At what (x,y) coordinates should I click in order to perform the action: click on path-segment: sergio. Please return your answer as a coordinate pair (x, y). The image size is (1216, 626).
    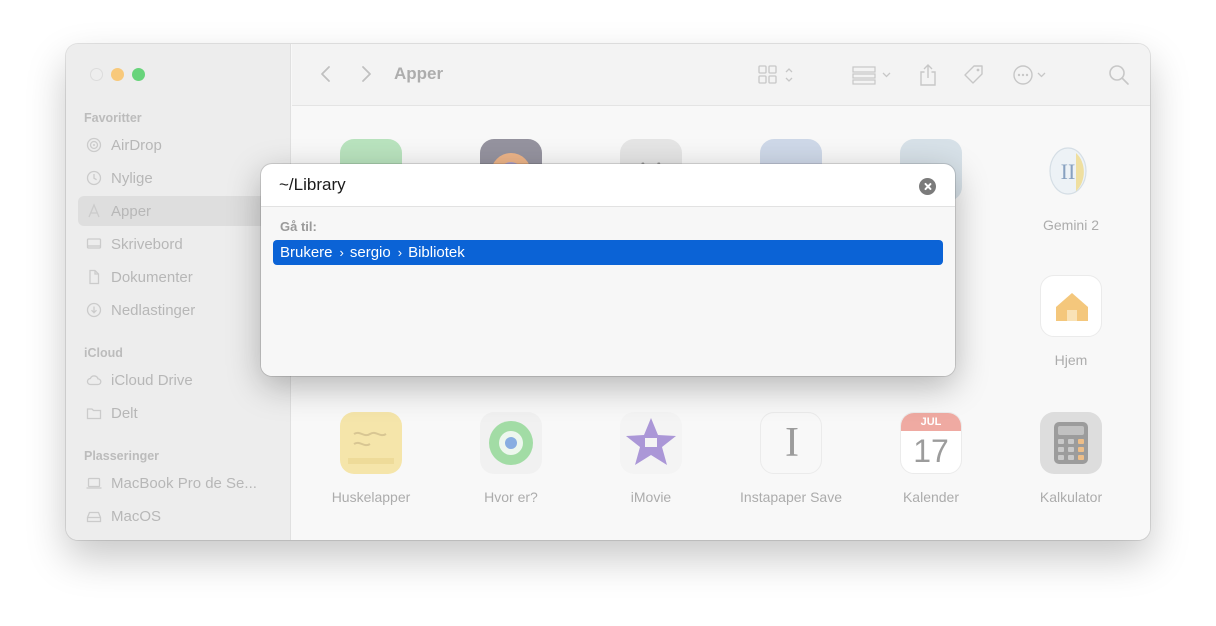
    Looking at the image, I should click on (370, 252).